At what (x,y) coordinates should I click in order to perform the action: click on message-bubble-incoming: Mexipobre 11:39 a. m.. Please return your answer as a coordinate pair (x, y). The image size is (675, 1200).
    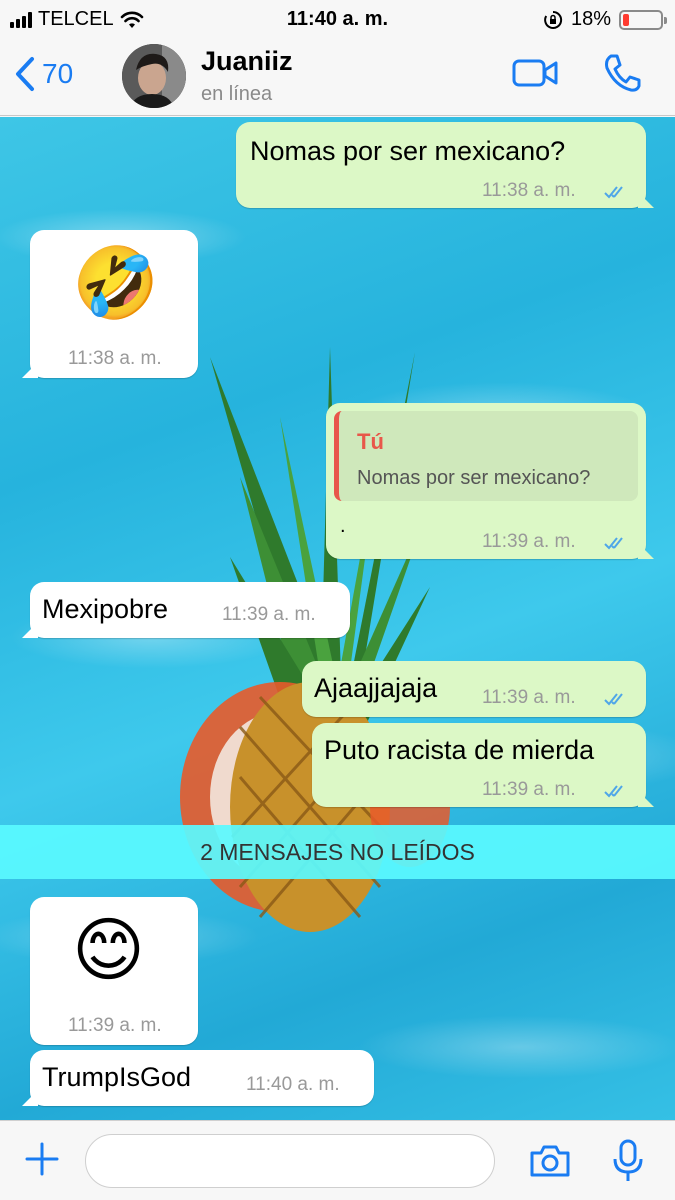
    Looking at the image, I should click on (186, 610).